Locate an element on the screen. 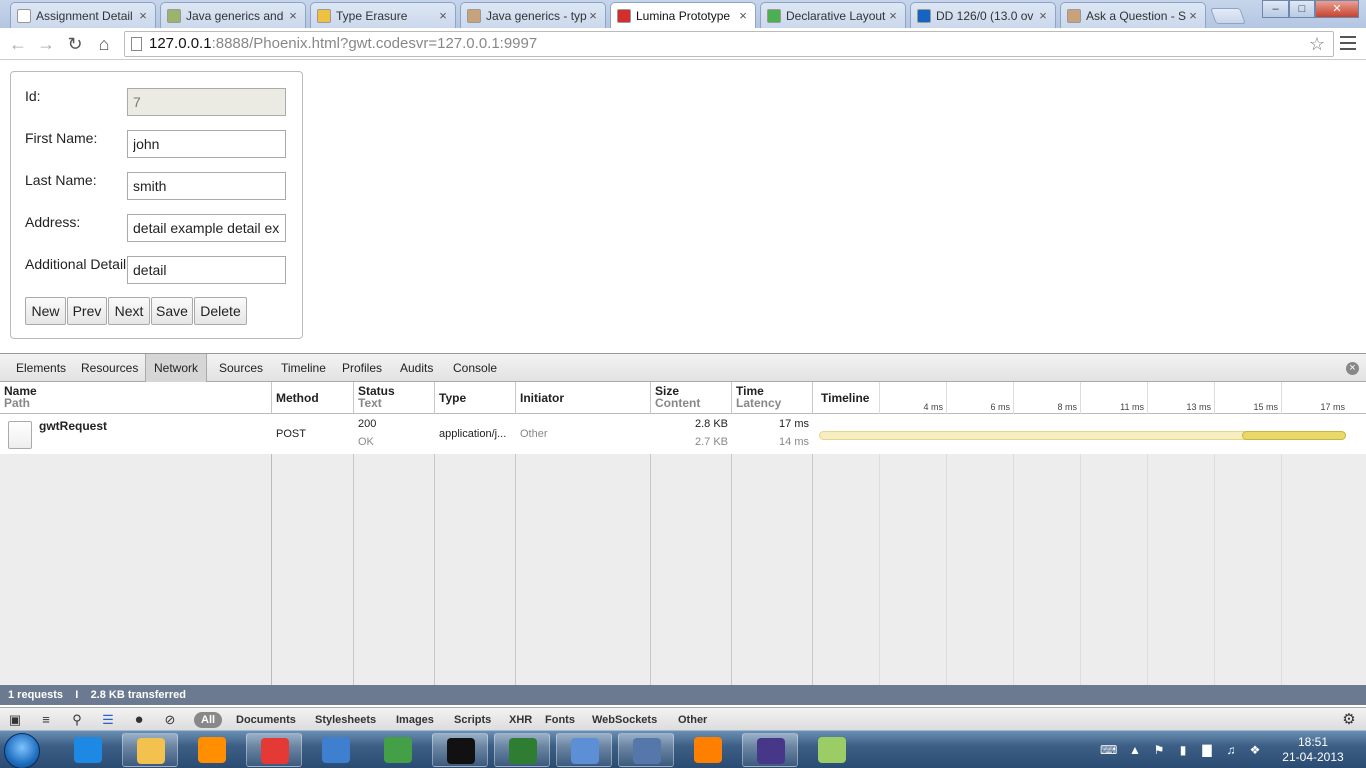 Image resolution: width=1366 pixels, height=768 pixels. browser-tab: Java generics - typ × is located at coordinates (533, 15).